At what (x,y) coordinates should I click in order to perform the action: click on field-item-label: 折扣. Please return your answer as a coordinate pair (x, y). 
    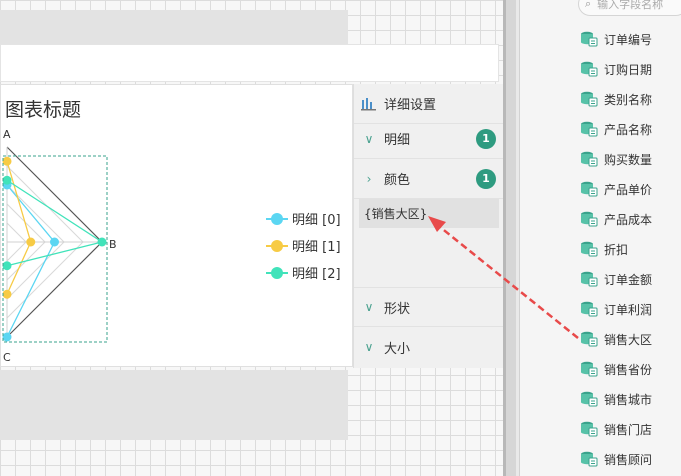
    Looking at the image, I should click on (616, 249).